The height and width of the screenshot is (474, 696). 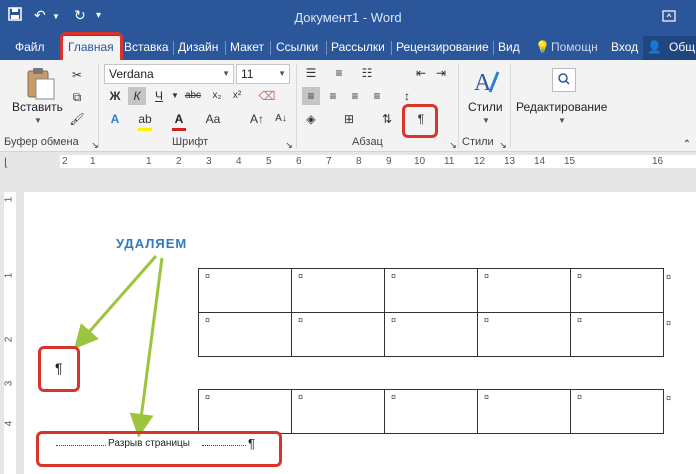 I want to click on paragraph-mark: ¶, so click(x=59, y=368).